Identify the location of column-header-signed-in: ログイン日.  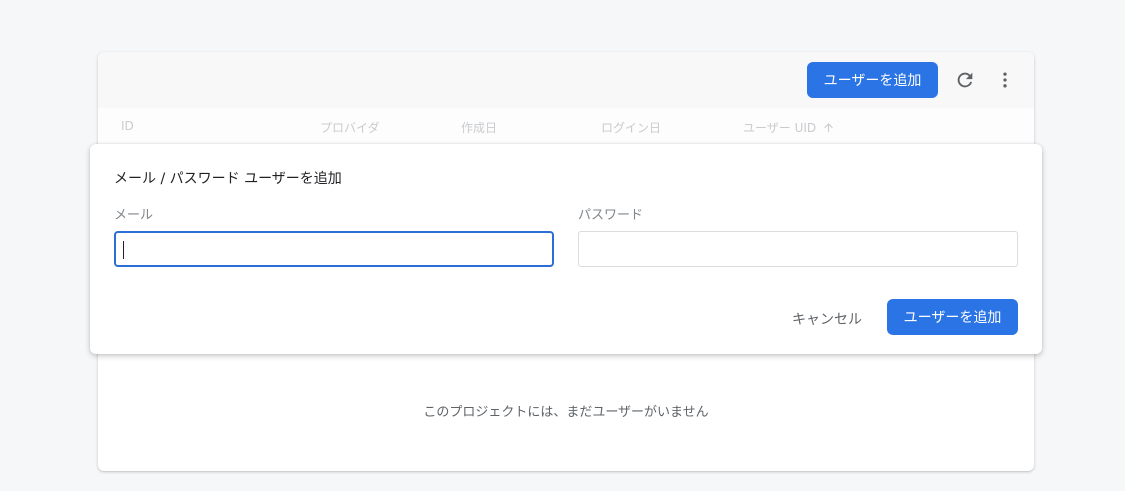
(631, 127).